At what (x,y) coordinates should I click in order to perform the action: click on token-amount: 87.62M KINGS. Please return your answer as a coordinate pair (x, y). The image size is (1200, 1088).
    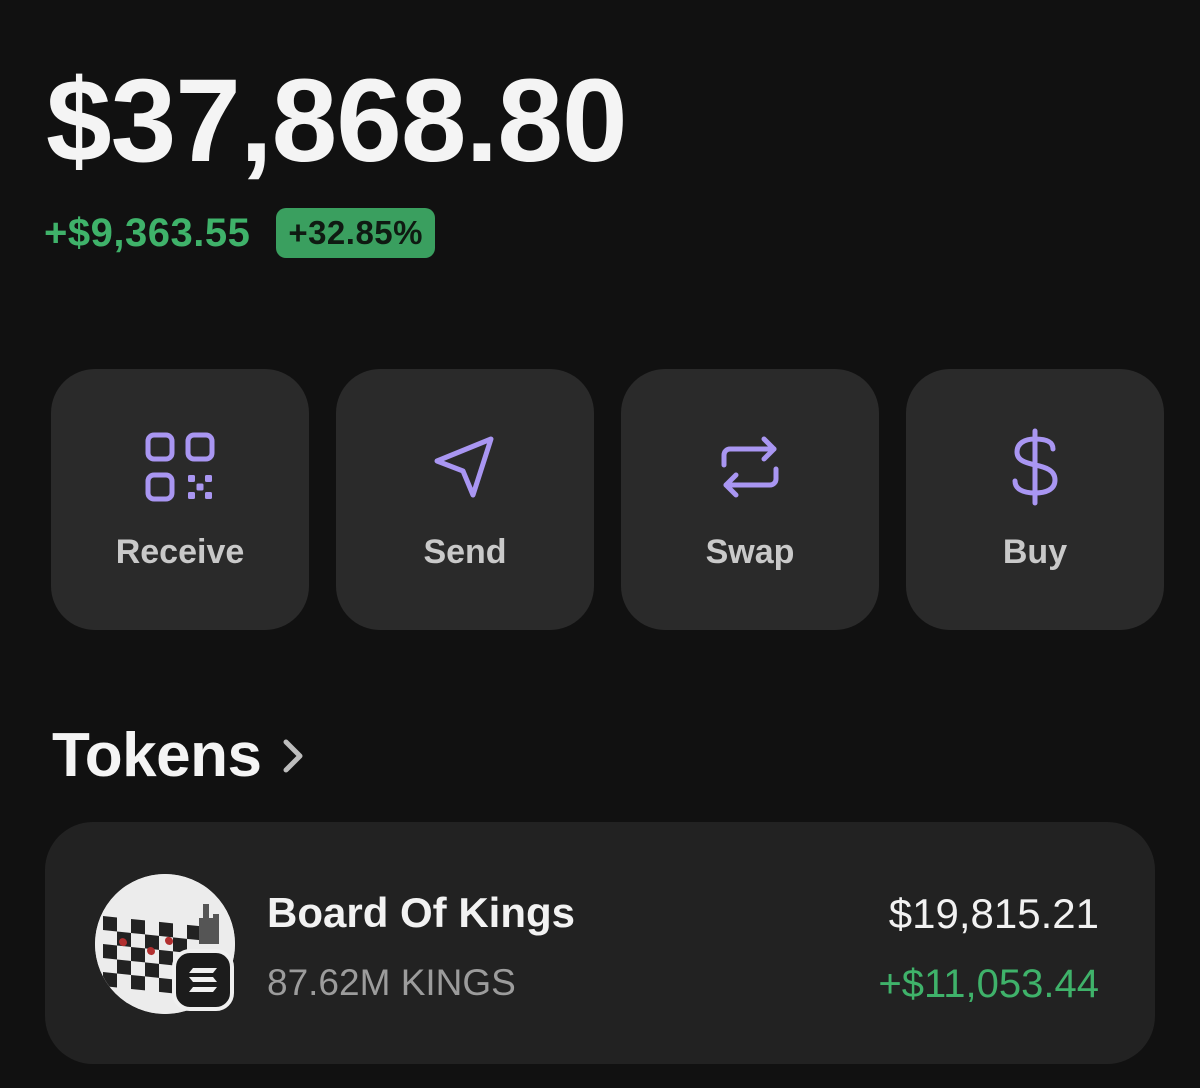
    Looking at the image, I should click on (391, 982).